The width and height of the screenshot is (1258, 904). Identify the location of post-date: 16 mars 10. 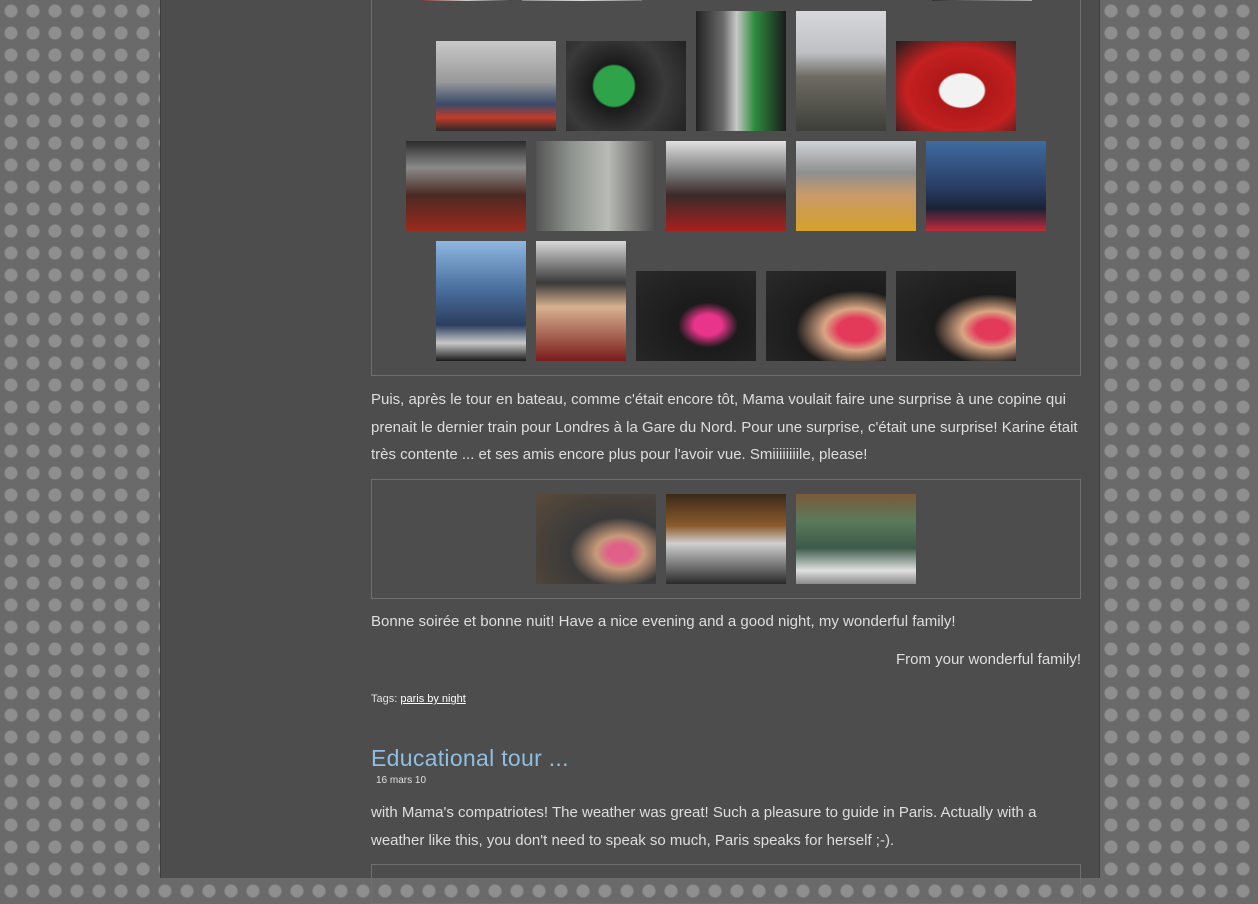
(401, 780).